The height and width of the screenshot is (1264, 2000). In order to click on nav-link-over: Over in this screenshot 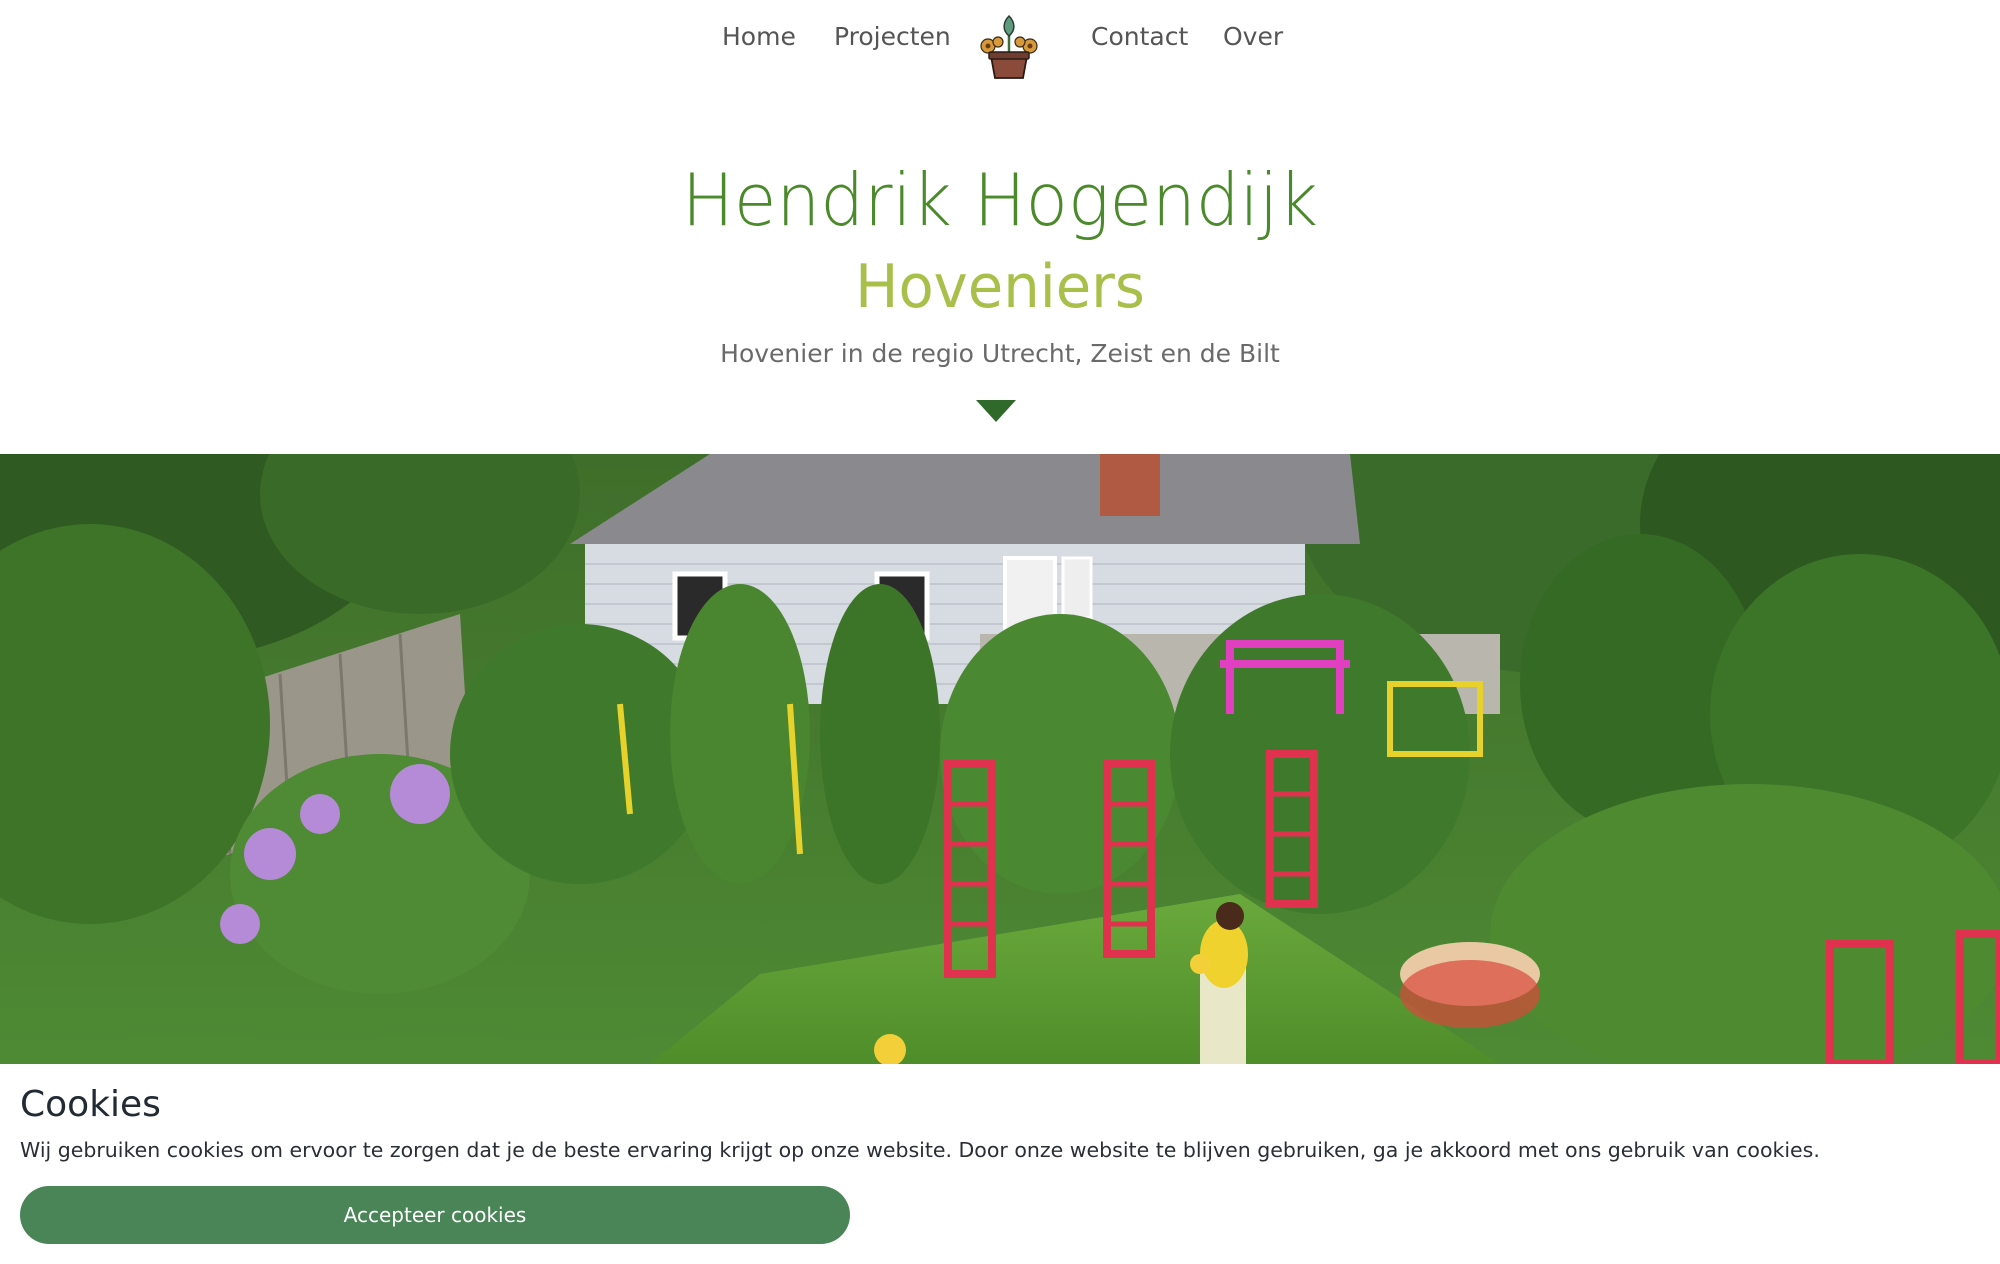, I will do `click(1253, 36)`.